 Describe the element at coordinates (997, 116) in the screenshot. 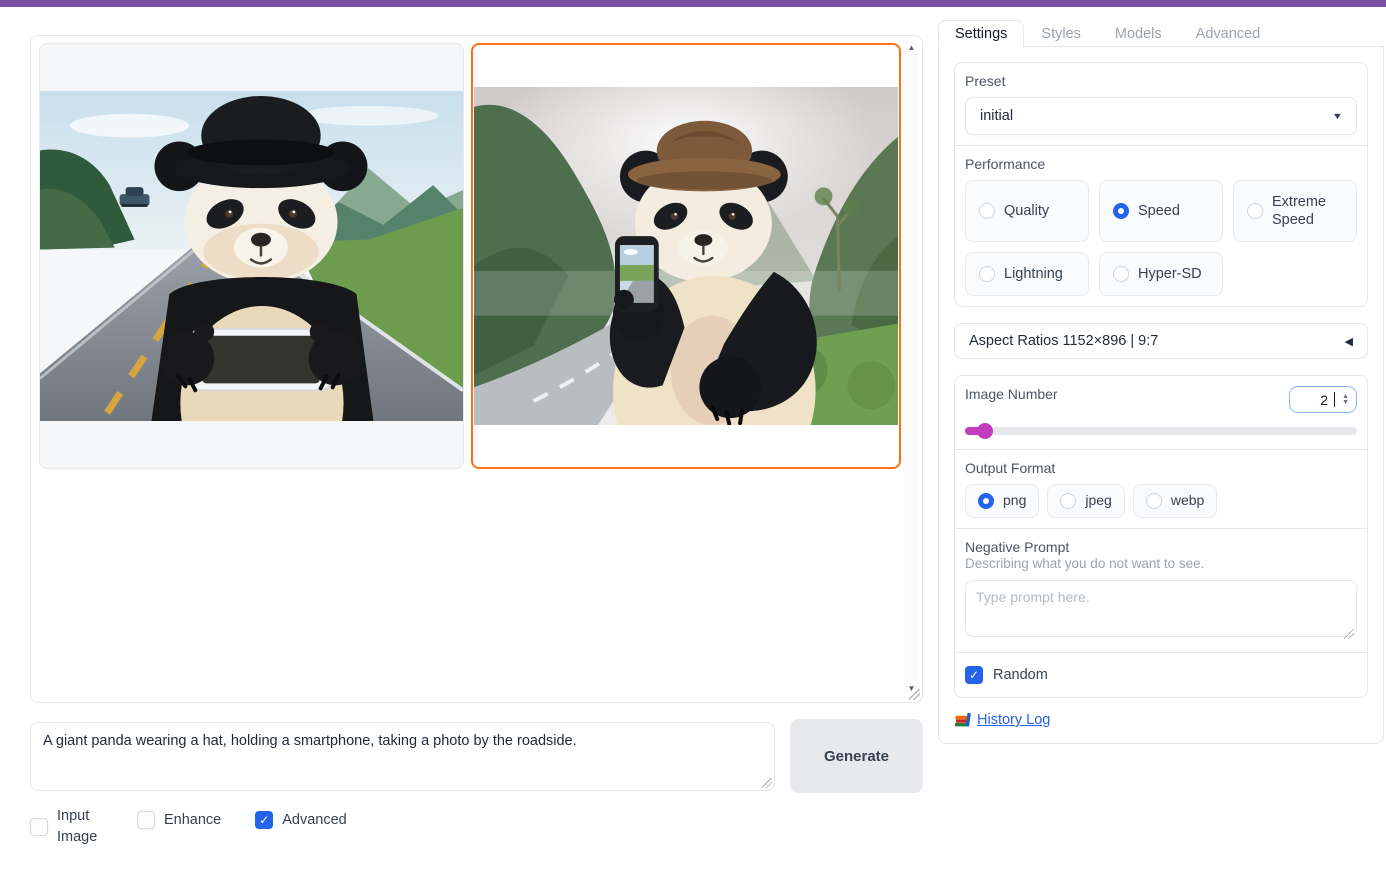

I see `preset-value: initial` at that location.